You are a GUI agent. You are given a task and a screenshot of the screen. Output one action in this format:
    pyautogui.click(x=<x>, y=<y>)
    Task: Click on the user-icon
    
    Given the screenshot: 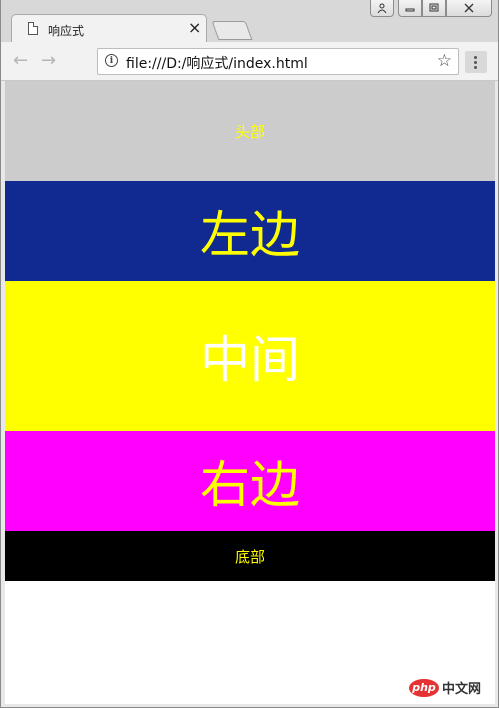 What is the action you would take?
    pyautogui.click(x=382, y=8)
    